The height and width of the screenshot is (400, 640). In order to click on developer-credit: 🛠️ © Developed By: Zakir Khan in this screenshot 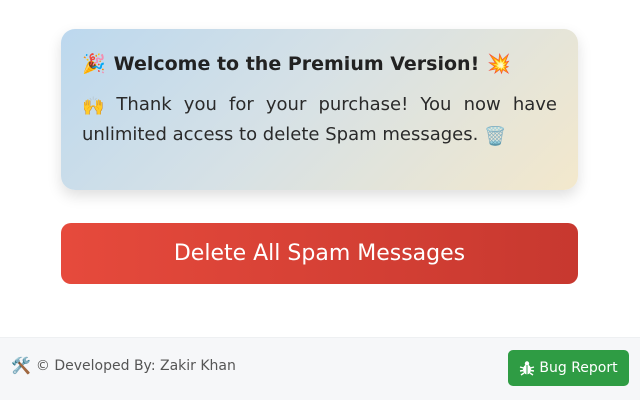, I will do `click(123, 365)`.